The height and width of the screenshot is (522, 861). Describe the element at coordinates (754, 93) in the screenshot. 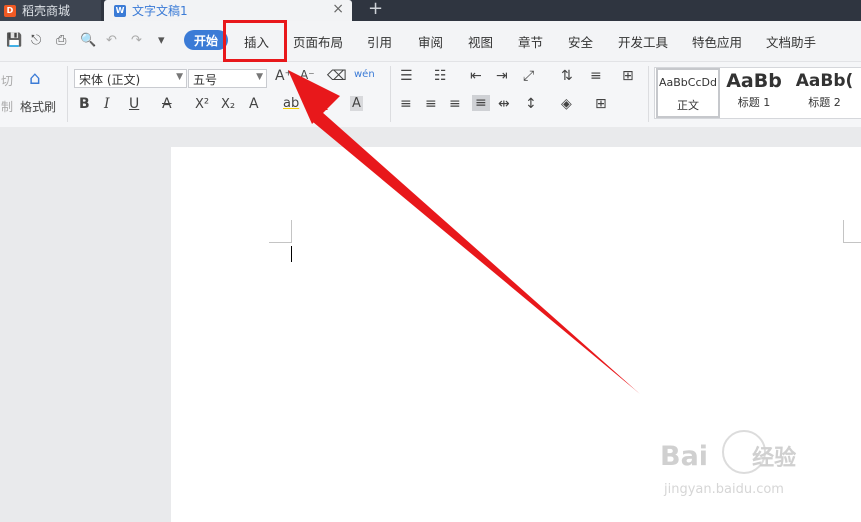

I see `style-heading-1: AaBb 标题 1` at that location.